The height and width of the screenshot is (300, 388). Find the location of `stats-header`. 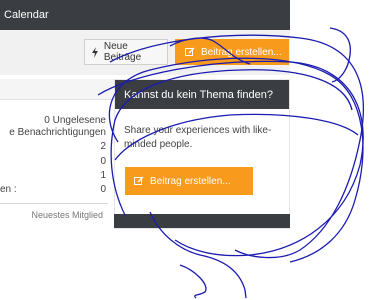

stats-header is located at coordinates (57, 89).